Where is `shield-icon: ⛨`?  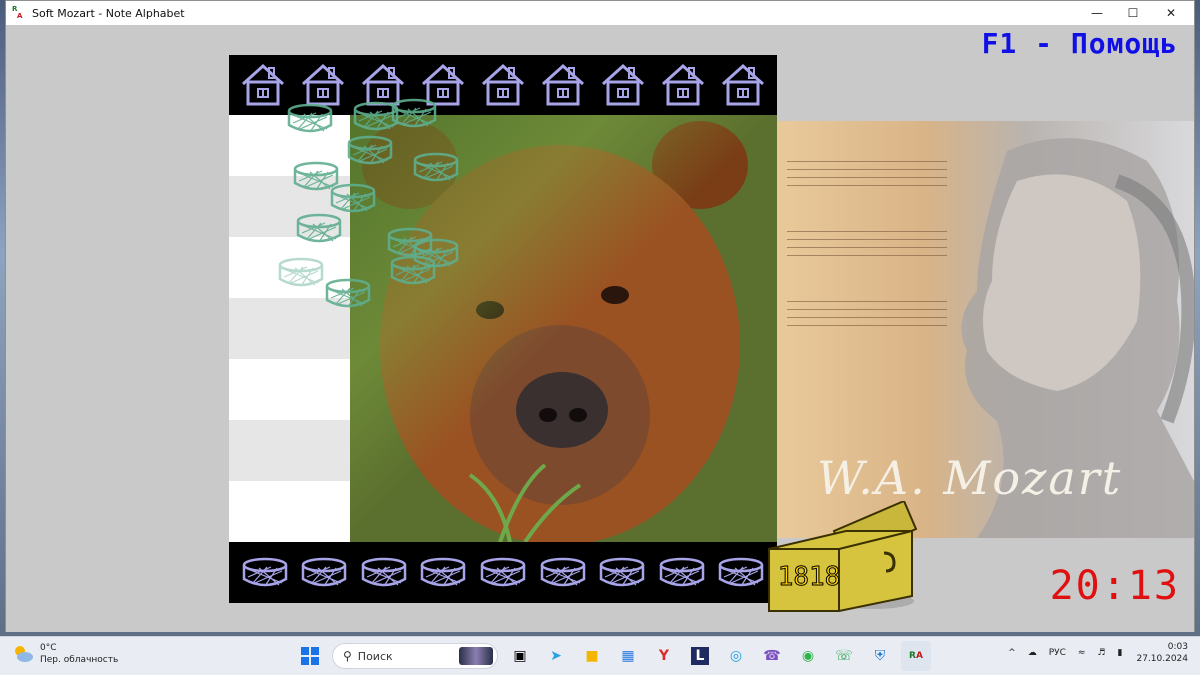
shield-icon: ⛨ is located at coordinates (880, 656).